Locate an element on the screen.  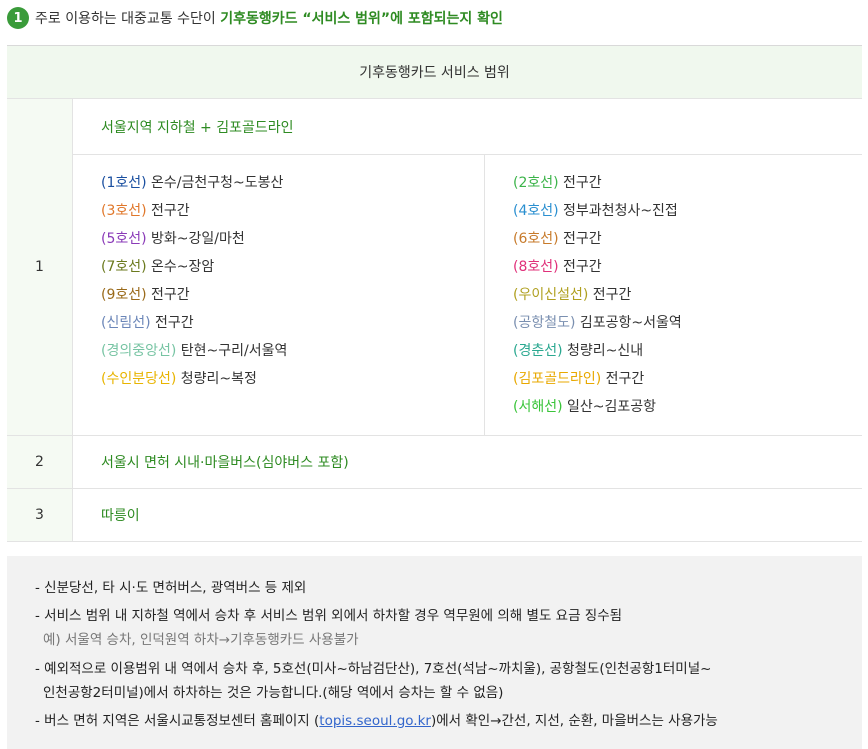
subway-line-item: (2호선) 전구간 is located at coordinates (687, 183).